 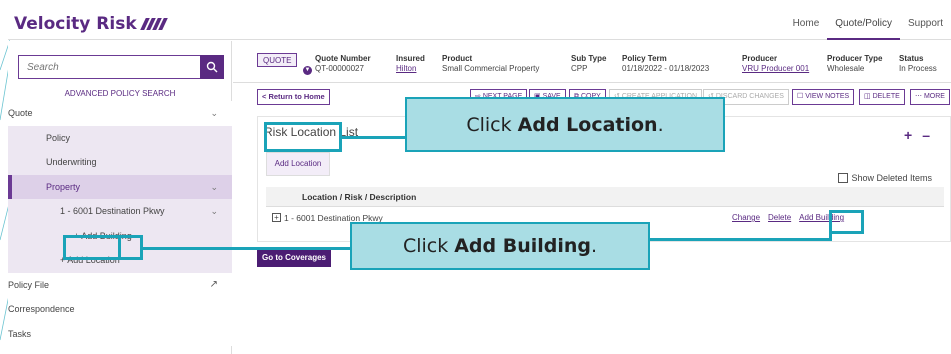 I want to click on sidebar-item-tasks: Tasks, so click(x=120, y=333).